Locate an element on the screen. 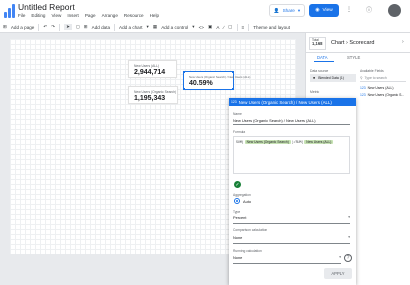 This screenshot has height=285, width=410. comparison-underline is located at coordinates (291, 243).